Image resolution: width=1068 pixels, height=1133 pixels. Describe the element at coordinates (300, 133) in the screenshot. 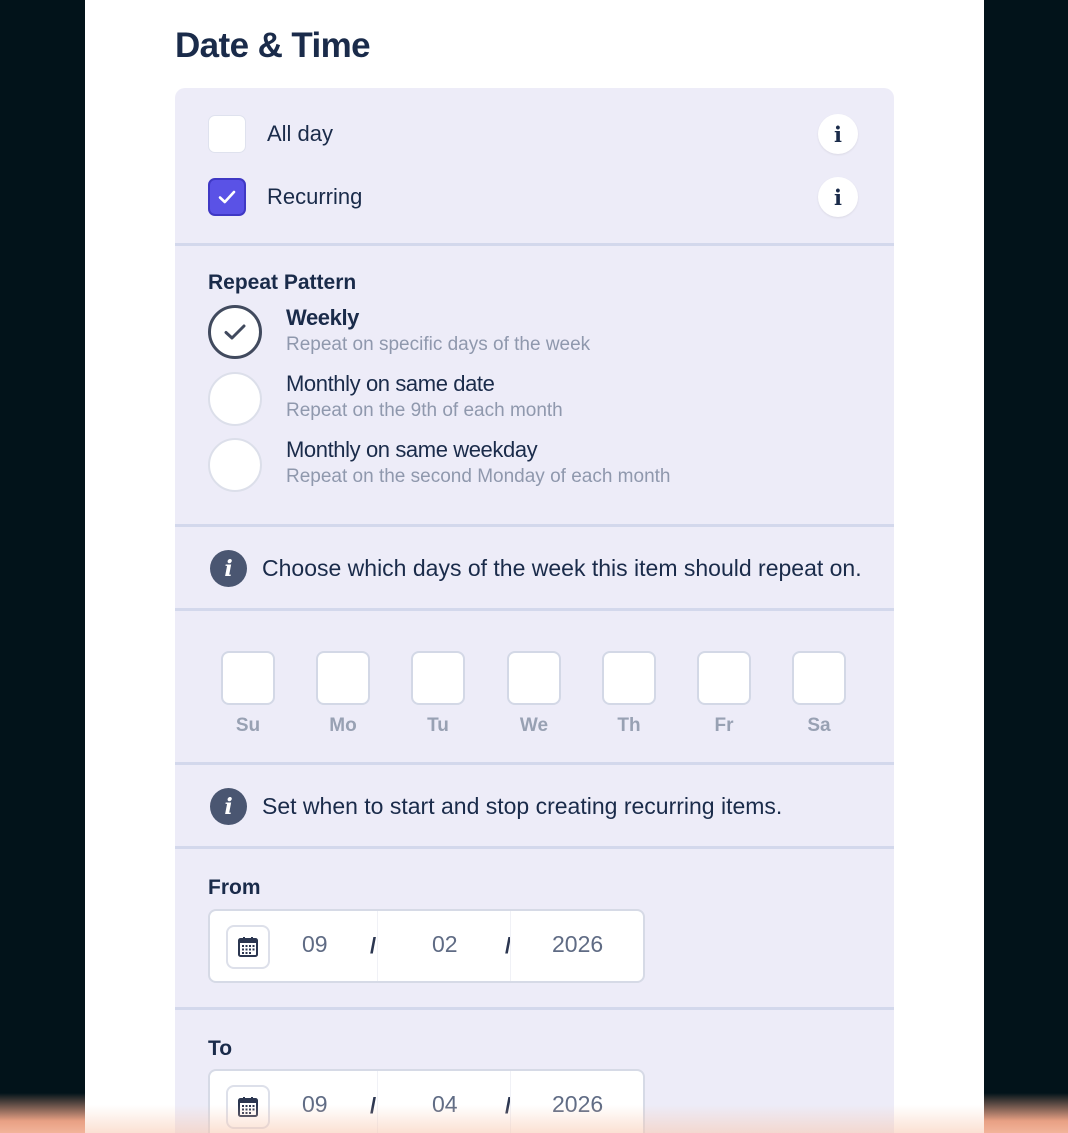

I see `all-day-label: All day` at that location.